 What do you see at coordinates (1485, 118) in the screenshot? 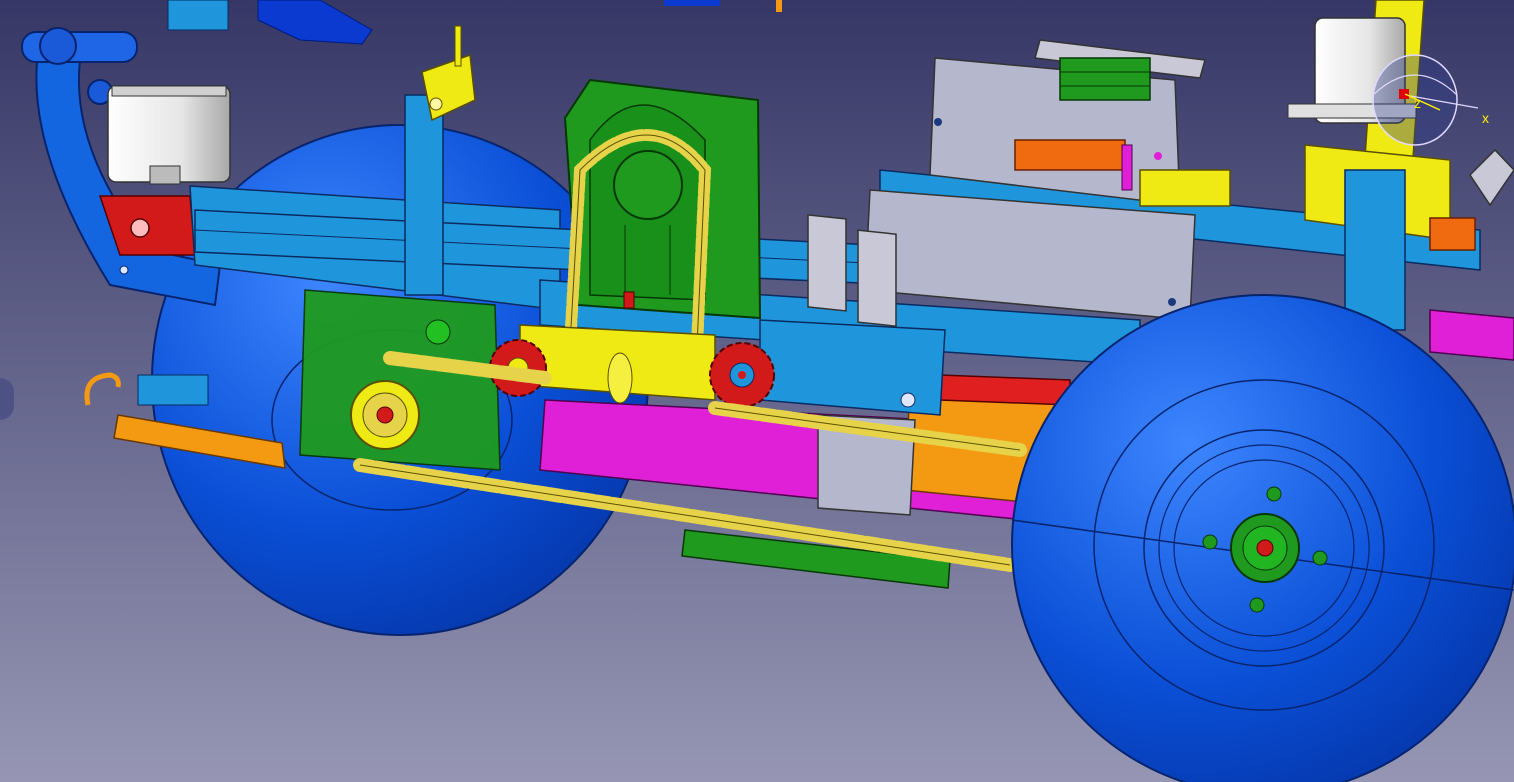
I see `axis-x-label: x` at bounding box center [1485, 118].